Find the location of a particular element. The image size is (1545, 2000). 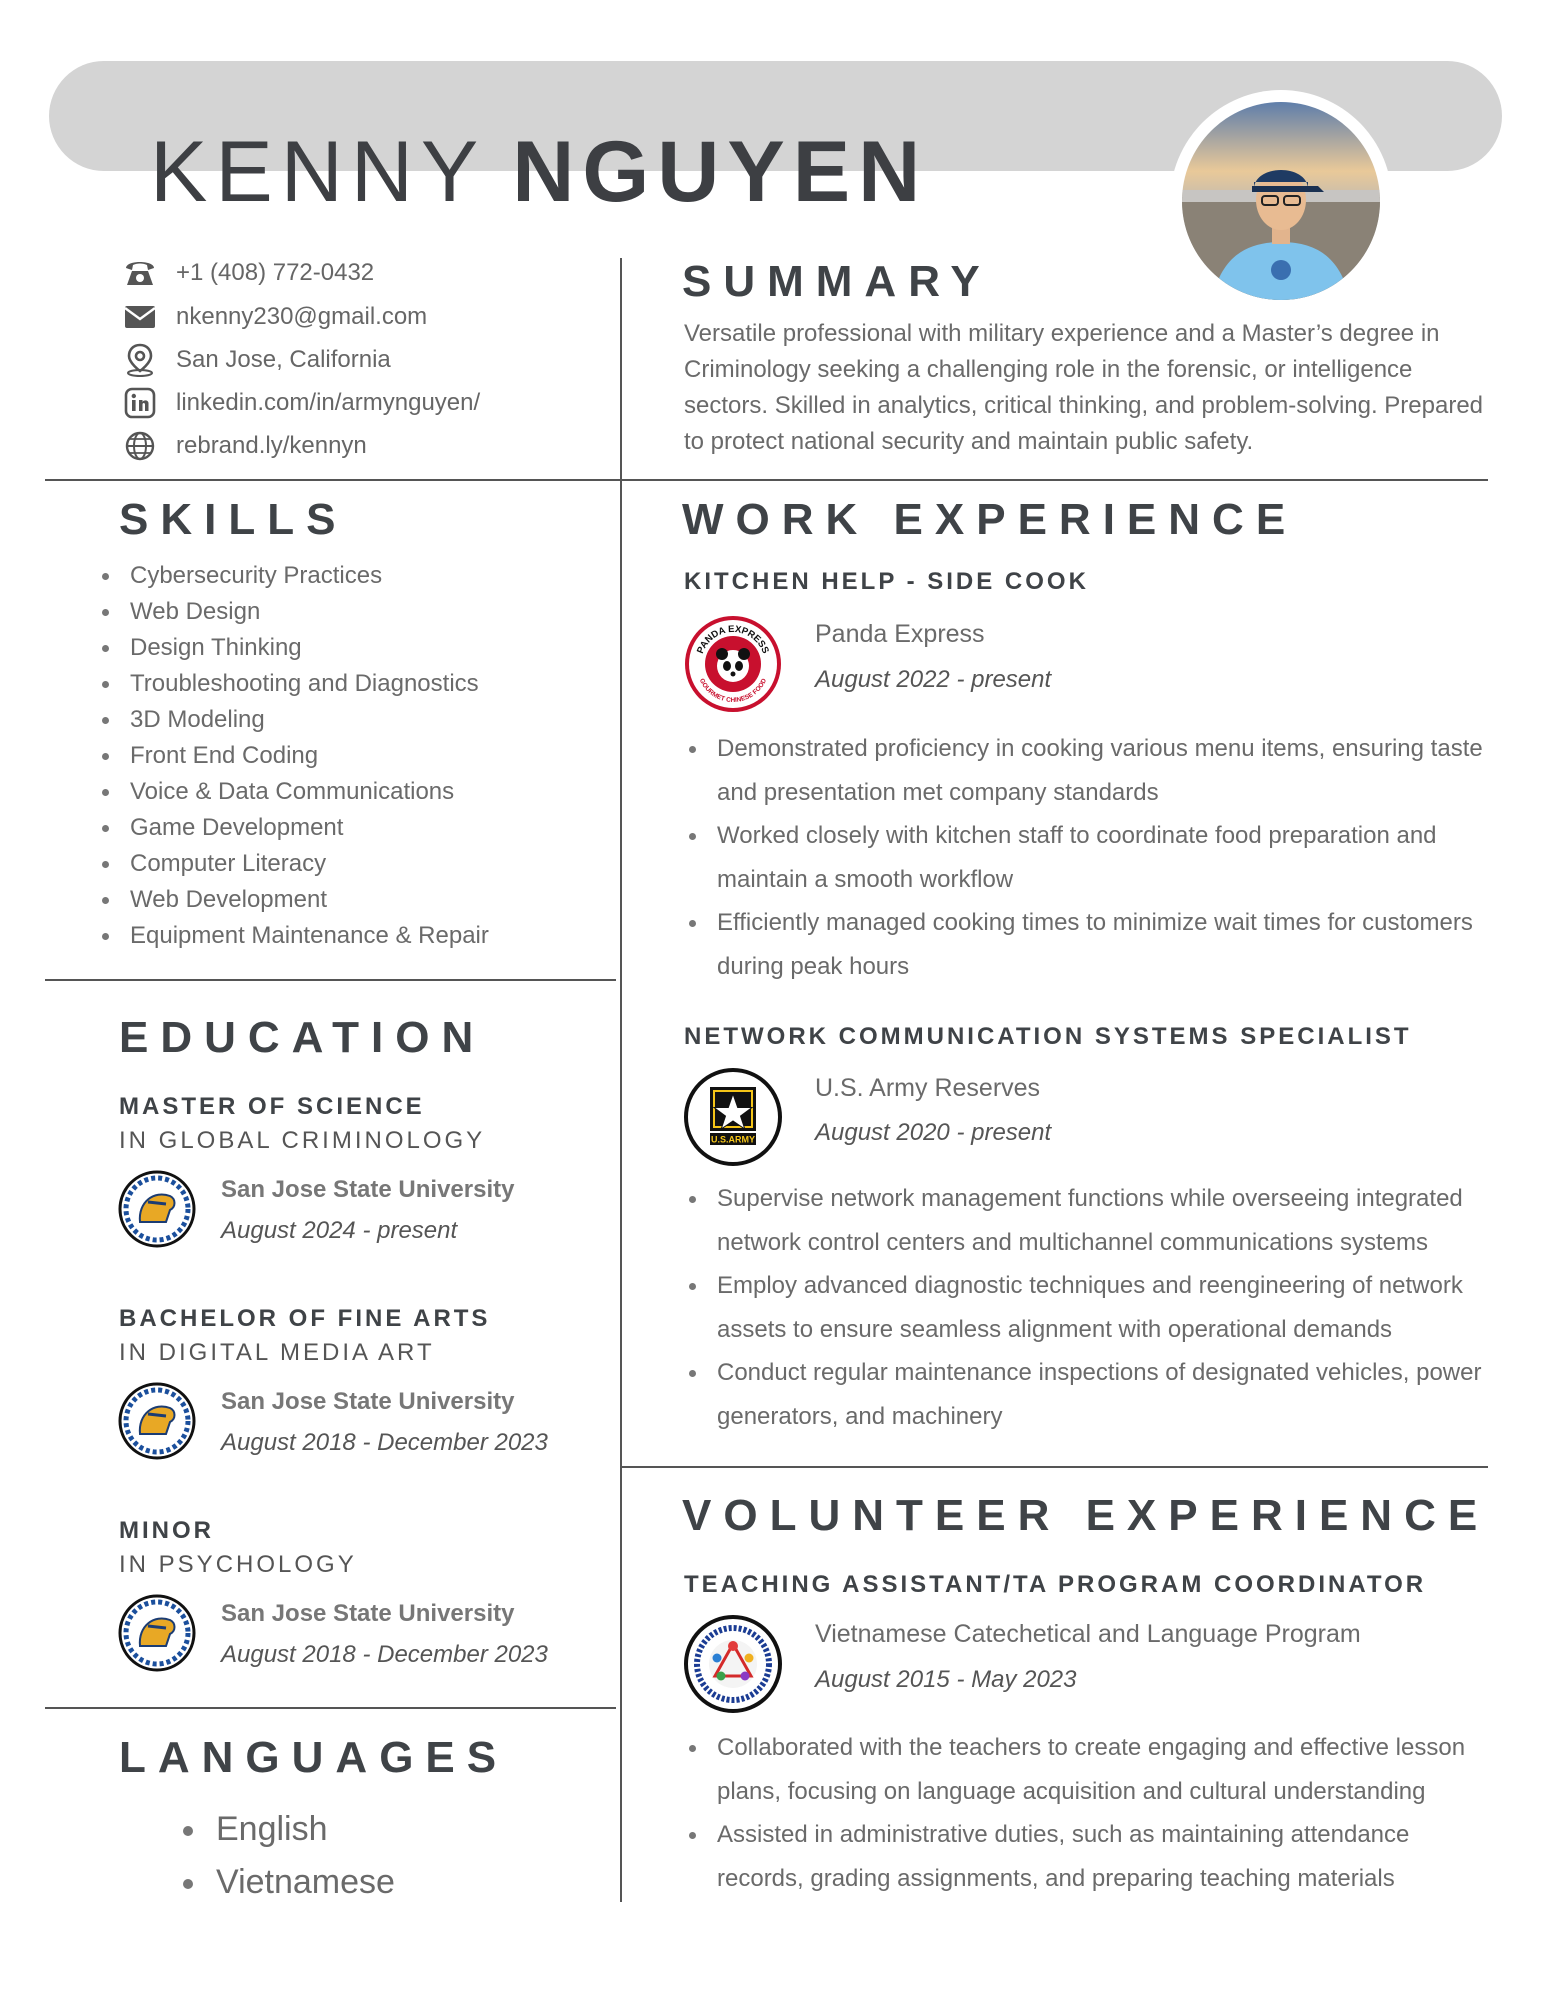

list-item: Cybersecurity Practices is located at coordinates (294, 576).